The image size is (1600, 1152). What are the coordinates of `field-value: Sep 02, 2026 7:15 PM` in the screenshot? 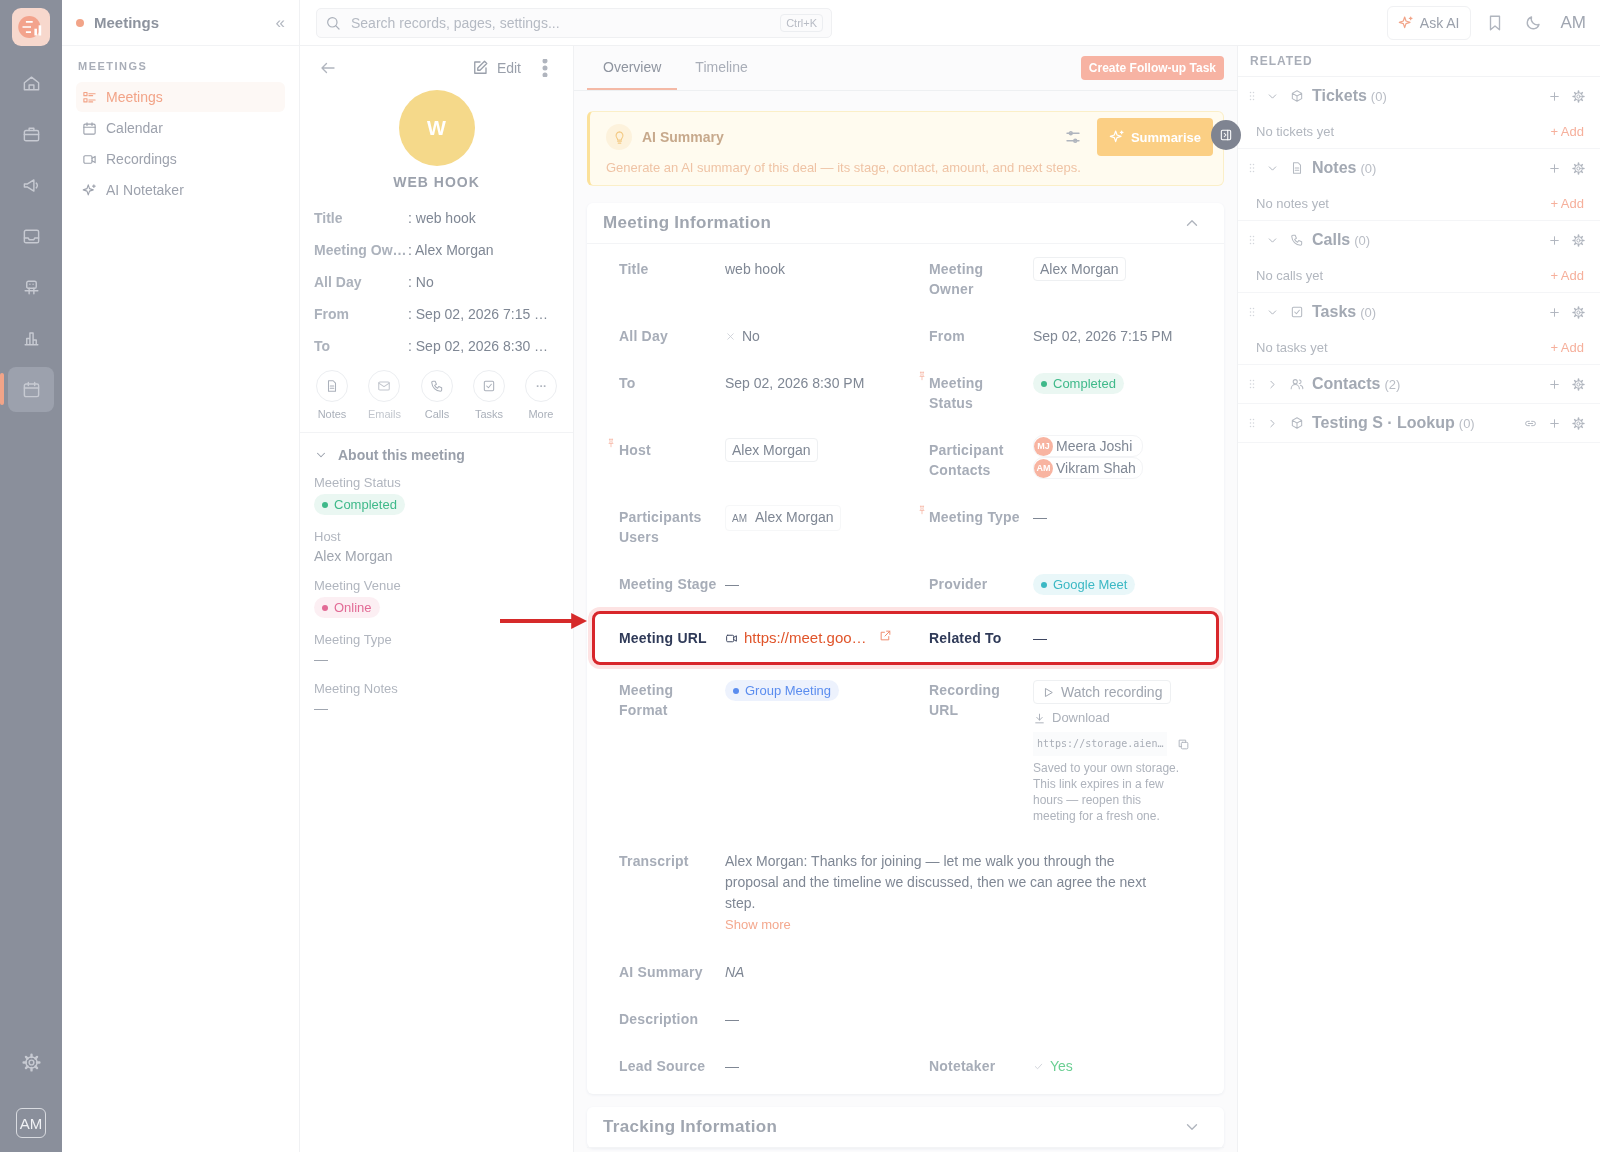 It's located at (1103, 336).